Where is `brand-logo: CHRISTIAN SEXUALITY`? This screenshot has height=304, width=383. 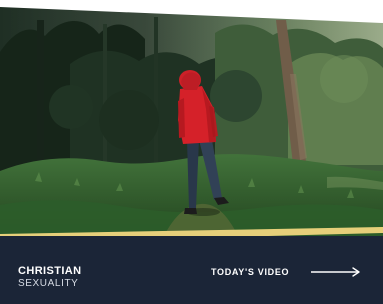
brand-logo: CHRISTIAN SEXUALITY is located at coordinates (78, 279).